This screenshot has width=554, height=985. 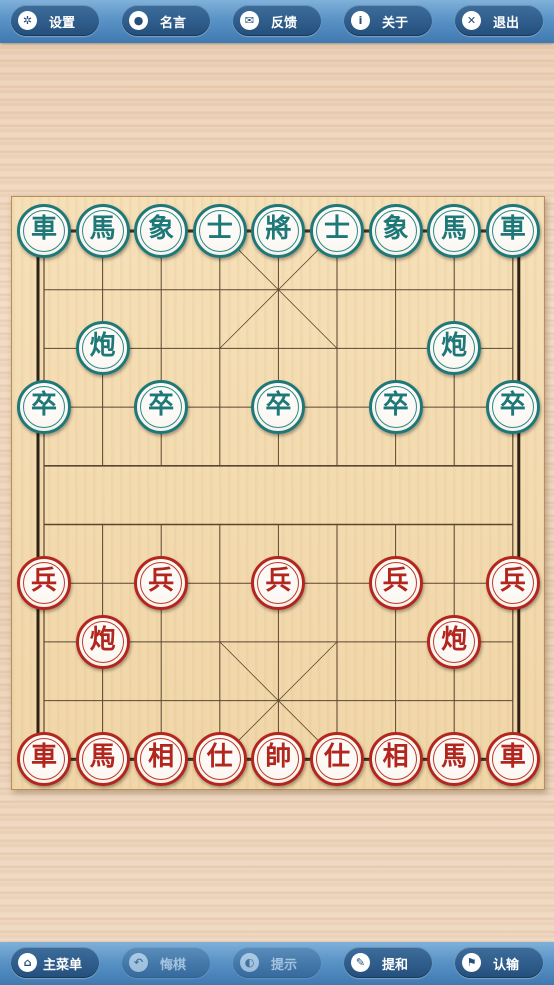 What do you see at coordinates (27, 962) in the screenshot?
I see `home-icon: ⌂` at bounding box center [27, 962].